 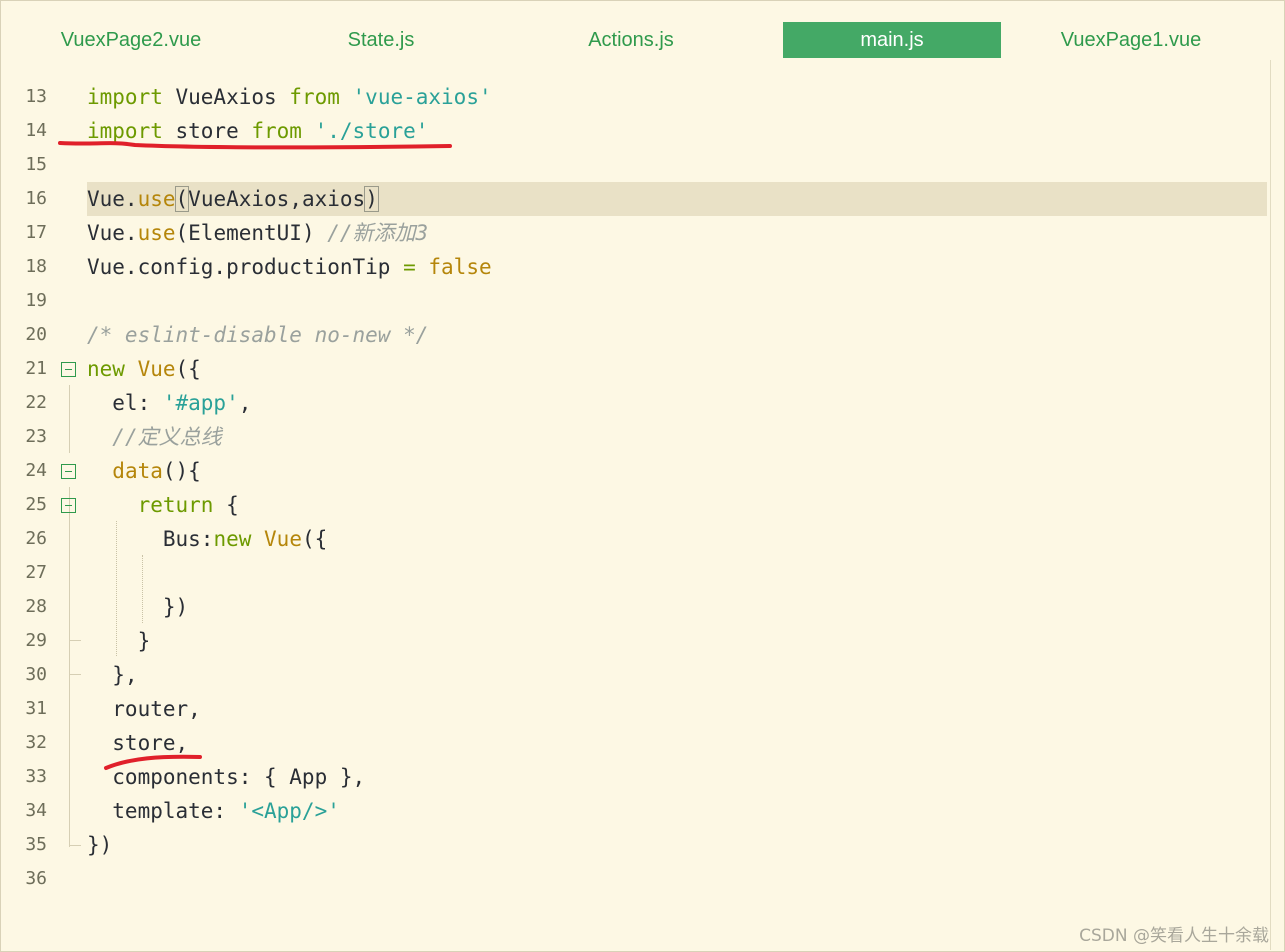 I want to click on code-text: }, so click(x=677, y=641).